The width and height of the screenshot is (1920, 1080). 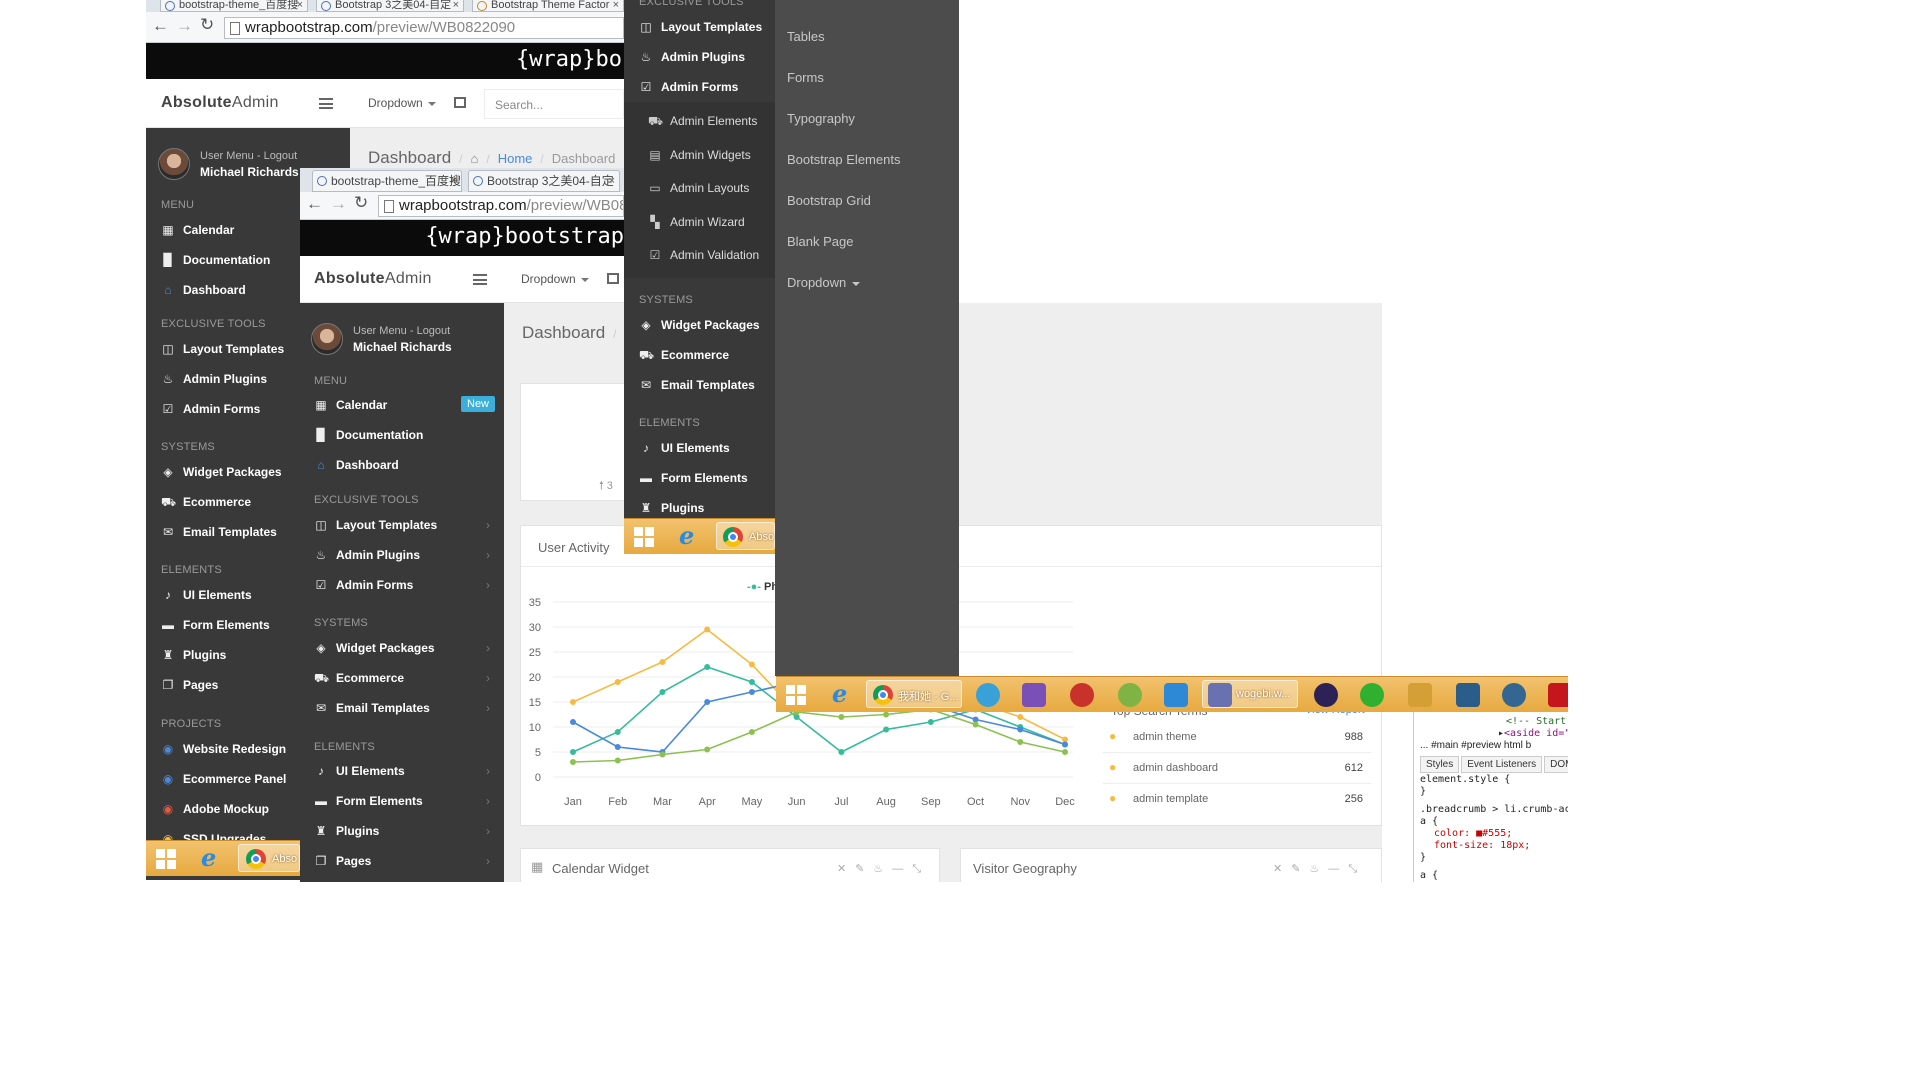 I want to click on flyout-item-ui-elements: ♪ UI Elements, so click(x=684, y=448).